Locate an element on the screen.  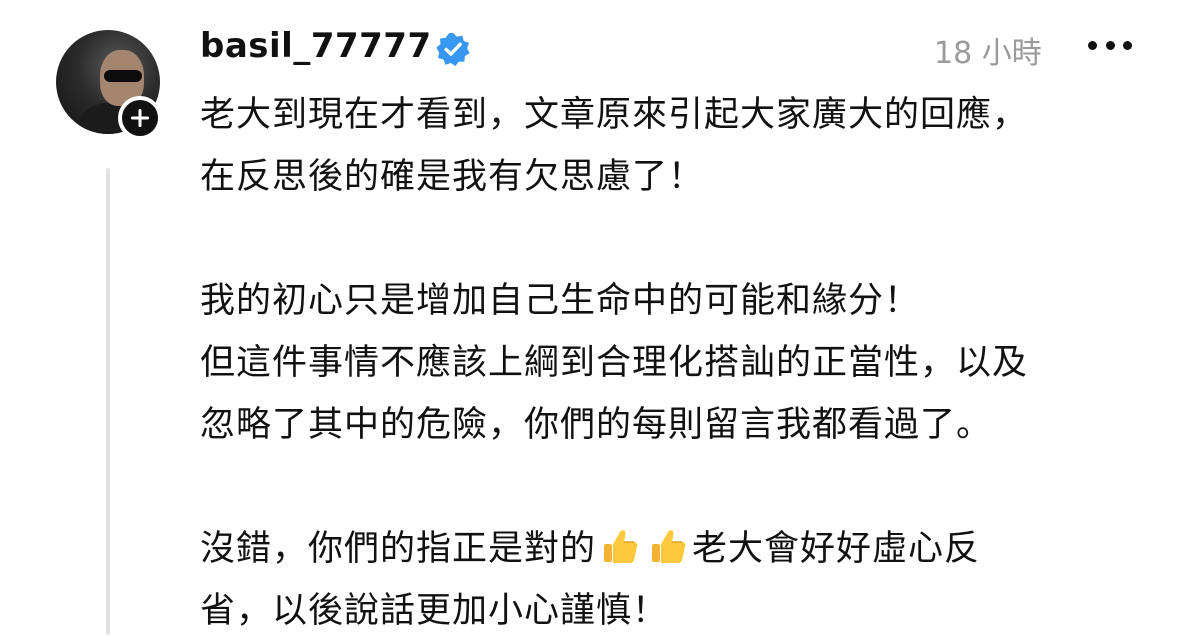
text-line: 忽略了其中的危險，你們的每則留言我都看過了。 is located at coordinates (596, 425).